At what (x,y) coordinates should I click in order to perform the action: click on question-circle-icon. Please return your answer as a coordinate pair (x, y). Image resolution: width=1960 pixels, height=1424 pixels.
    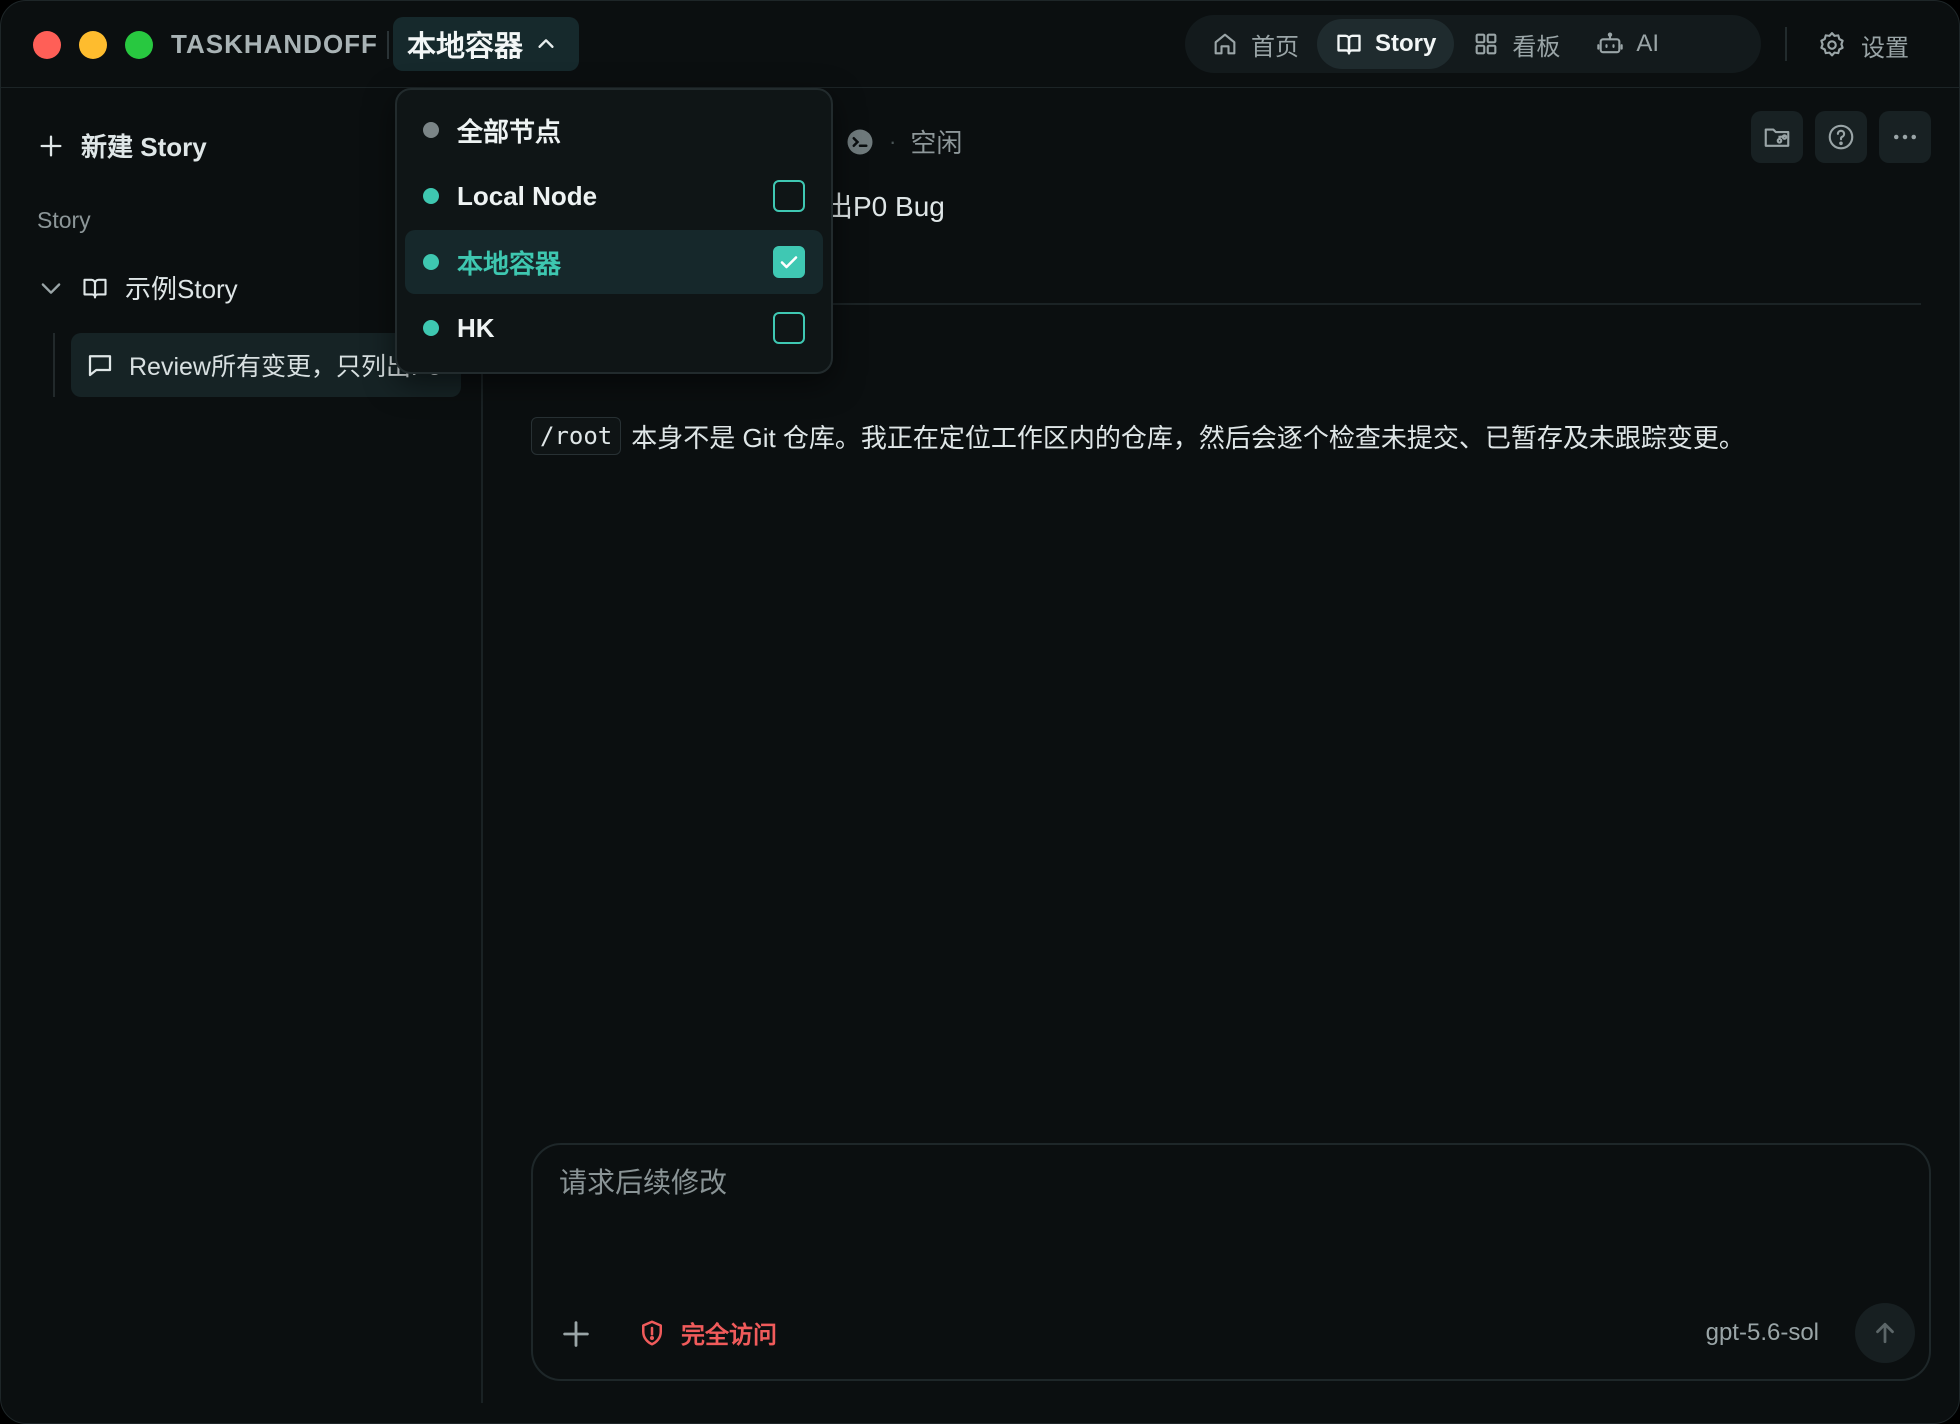
    Looking at the image, I should click on (1841, 137).